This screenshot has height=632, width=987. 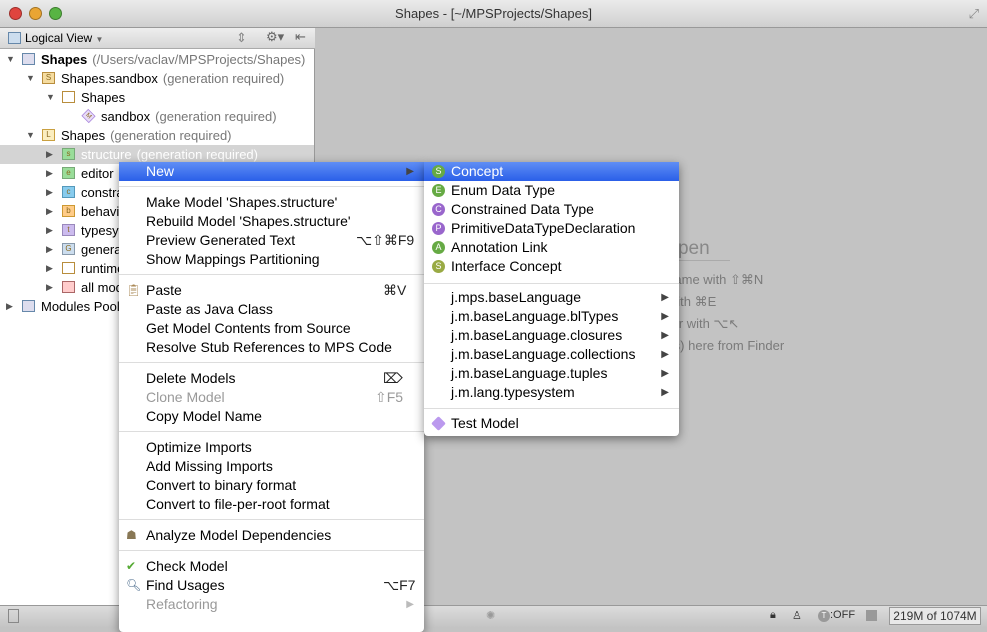 I want to click on menu-item: Paste as Java Class, so click(x=271, y=309).